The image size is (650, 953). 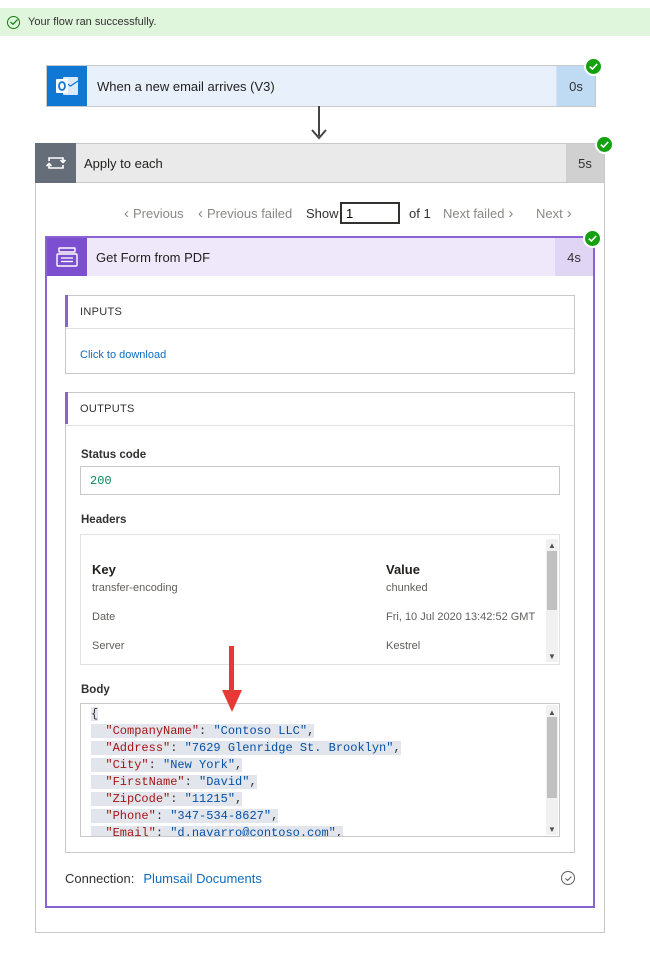 I want to click on of-label: of 1, so click(x=420, y=213).